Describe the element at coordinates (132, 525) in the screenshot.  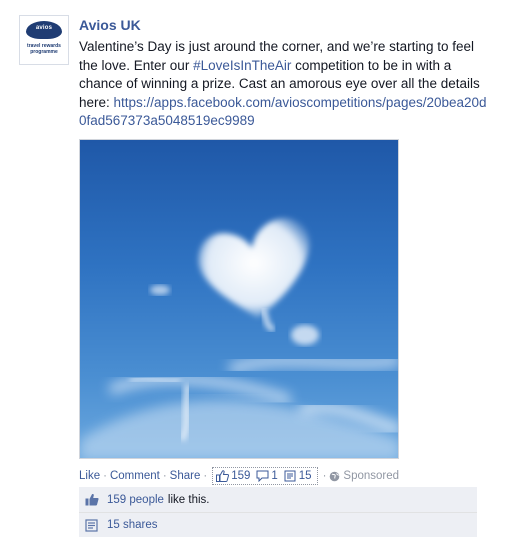
I see `shares-link: 15 shares` at that location.